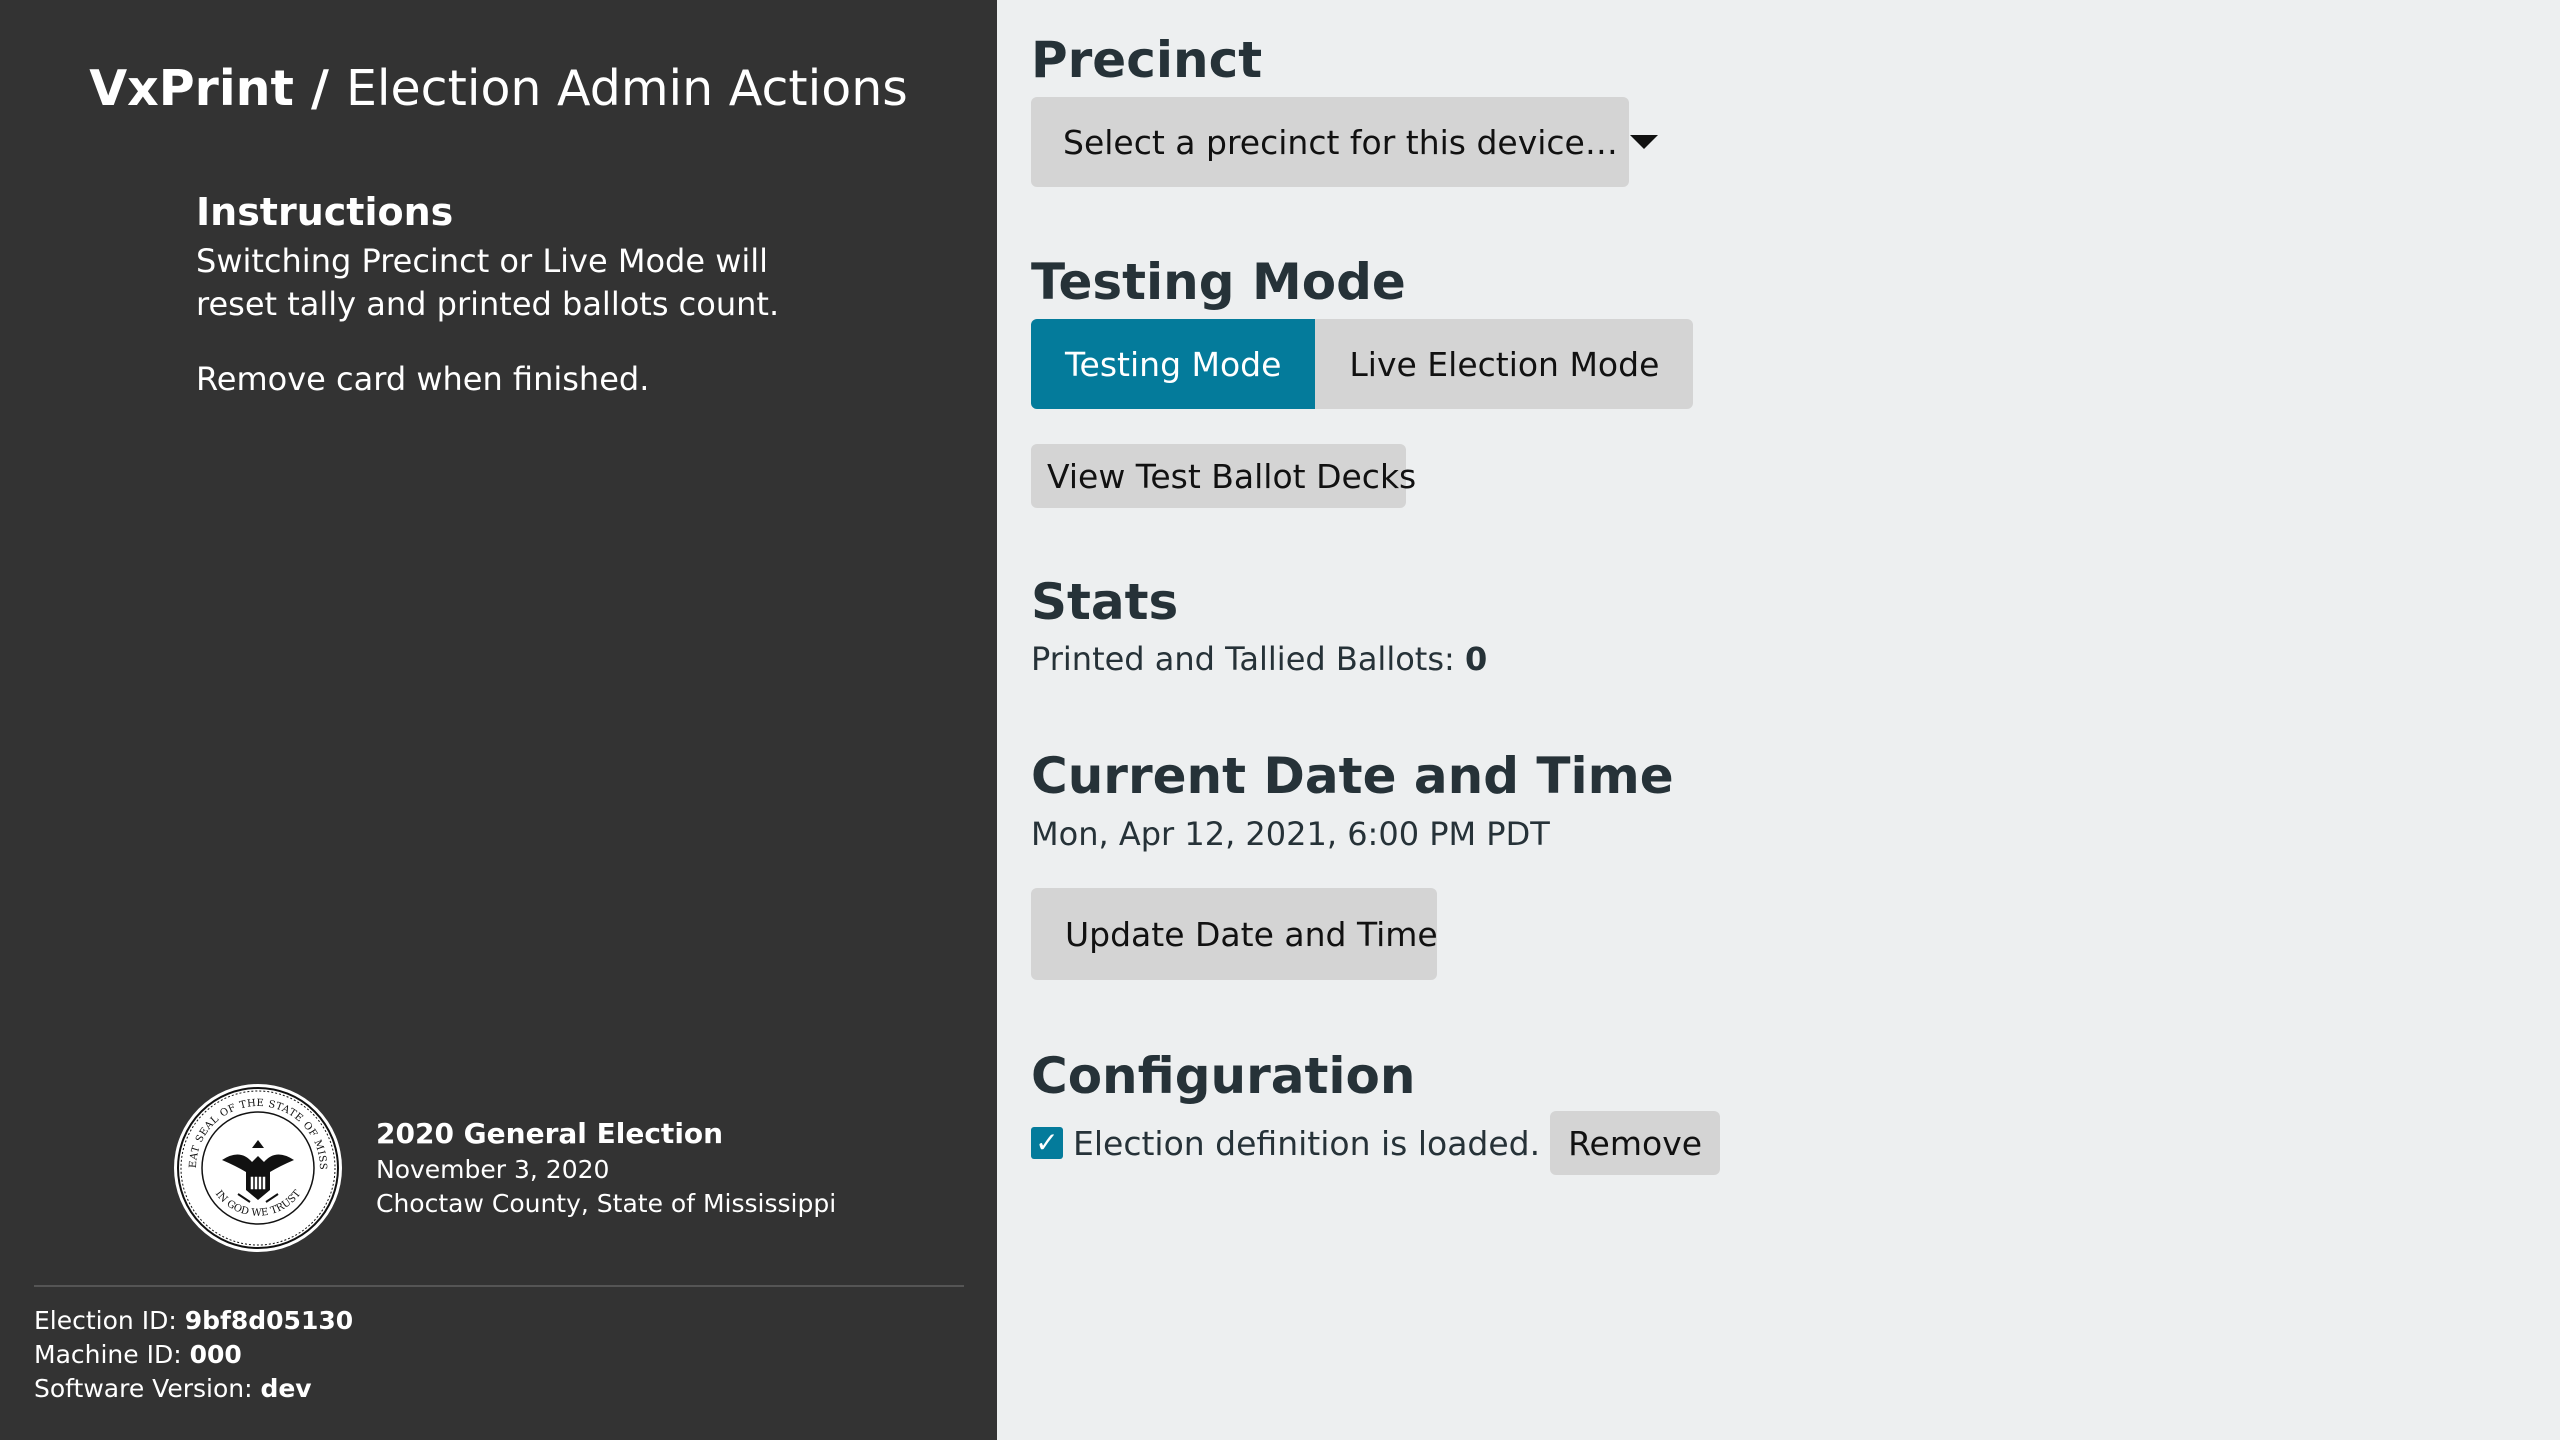 The image size is (2560, 1440). I want to click on software-version-value: dev, so click(286, 1388).